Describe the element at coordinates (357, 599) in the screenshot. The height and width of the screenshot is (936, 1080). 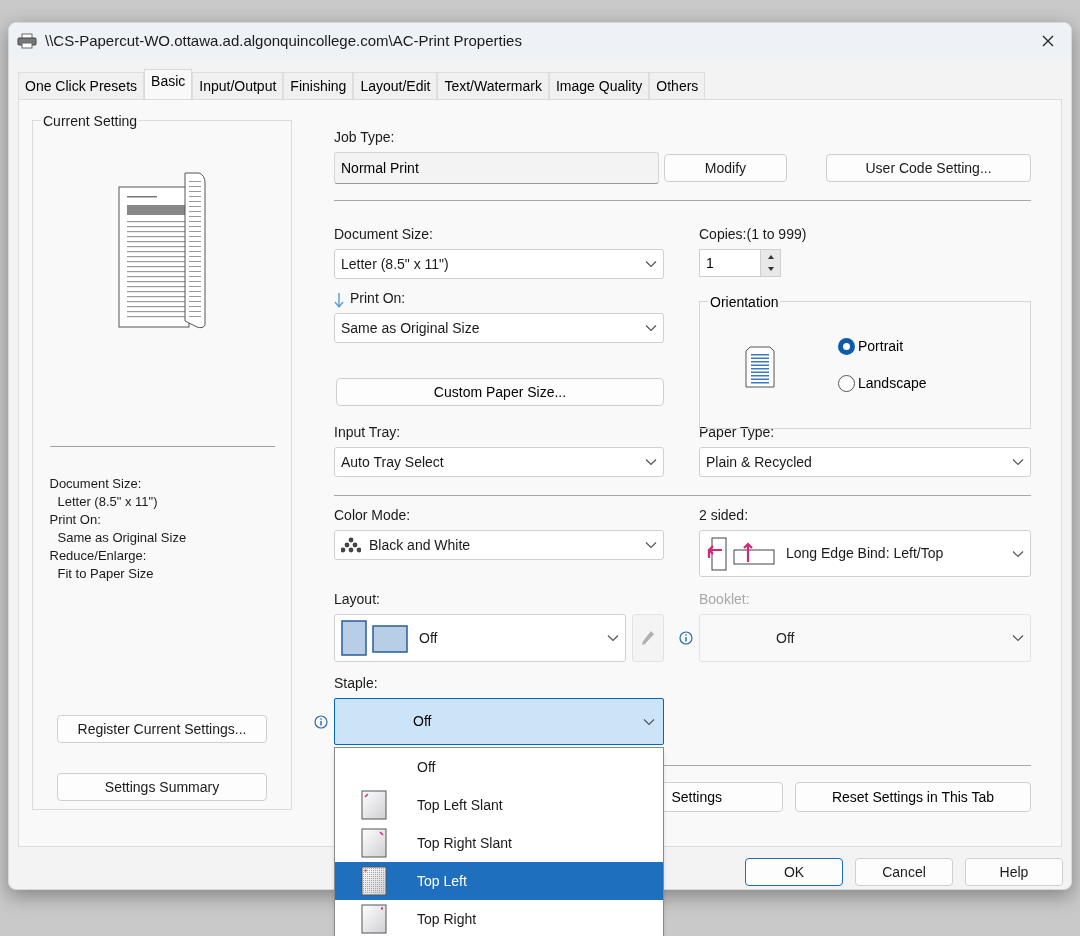
I see `field-label: Layout:` at that location.